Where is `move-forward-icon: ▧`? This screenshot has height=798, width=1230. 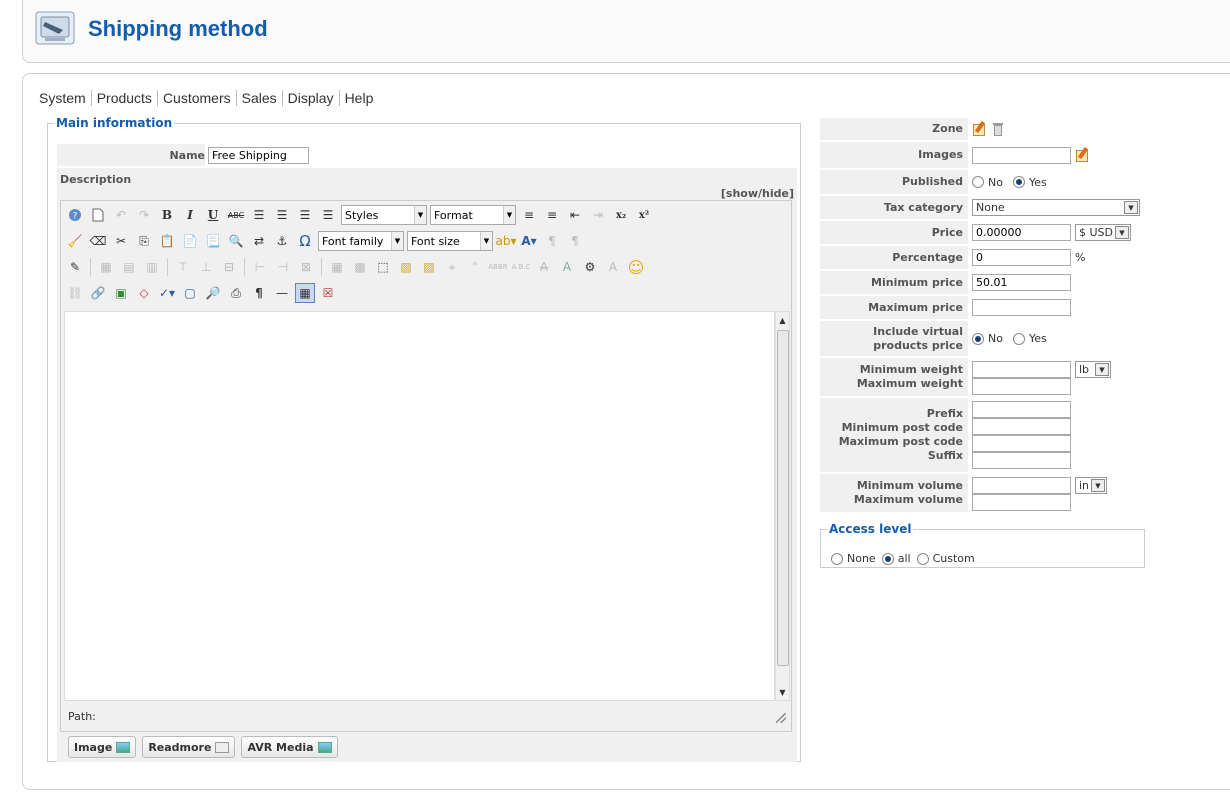 move-forward-icon: ▧ is located at coordinates (406, 267).